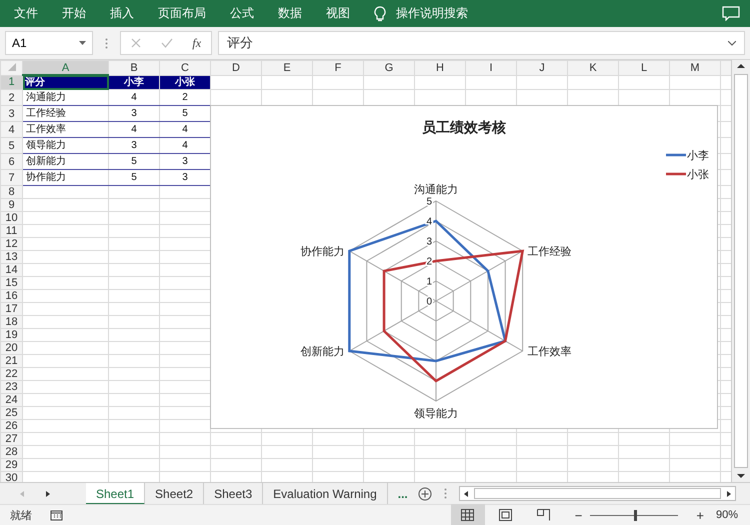 This screenshot has height=525, width=750. What do you see at coordinates (182, 13) in the screenshot?
I see `ribbon-tab: 页面布局` at bounding box center [182, 13].